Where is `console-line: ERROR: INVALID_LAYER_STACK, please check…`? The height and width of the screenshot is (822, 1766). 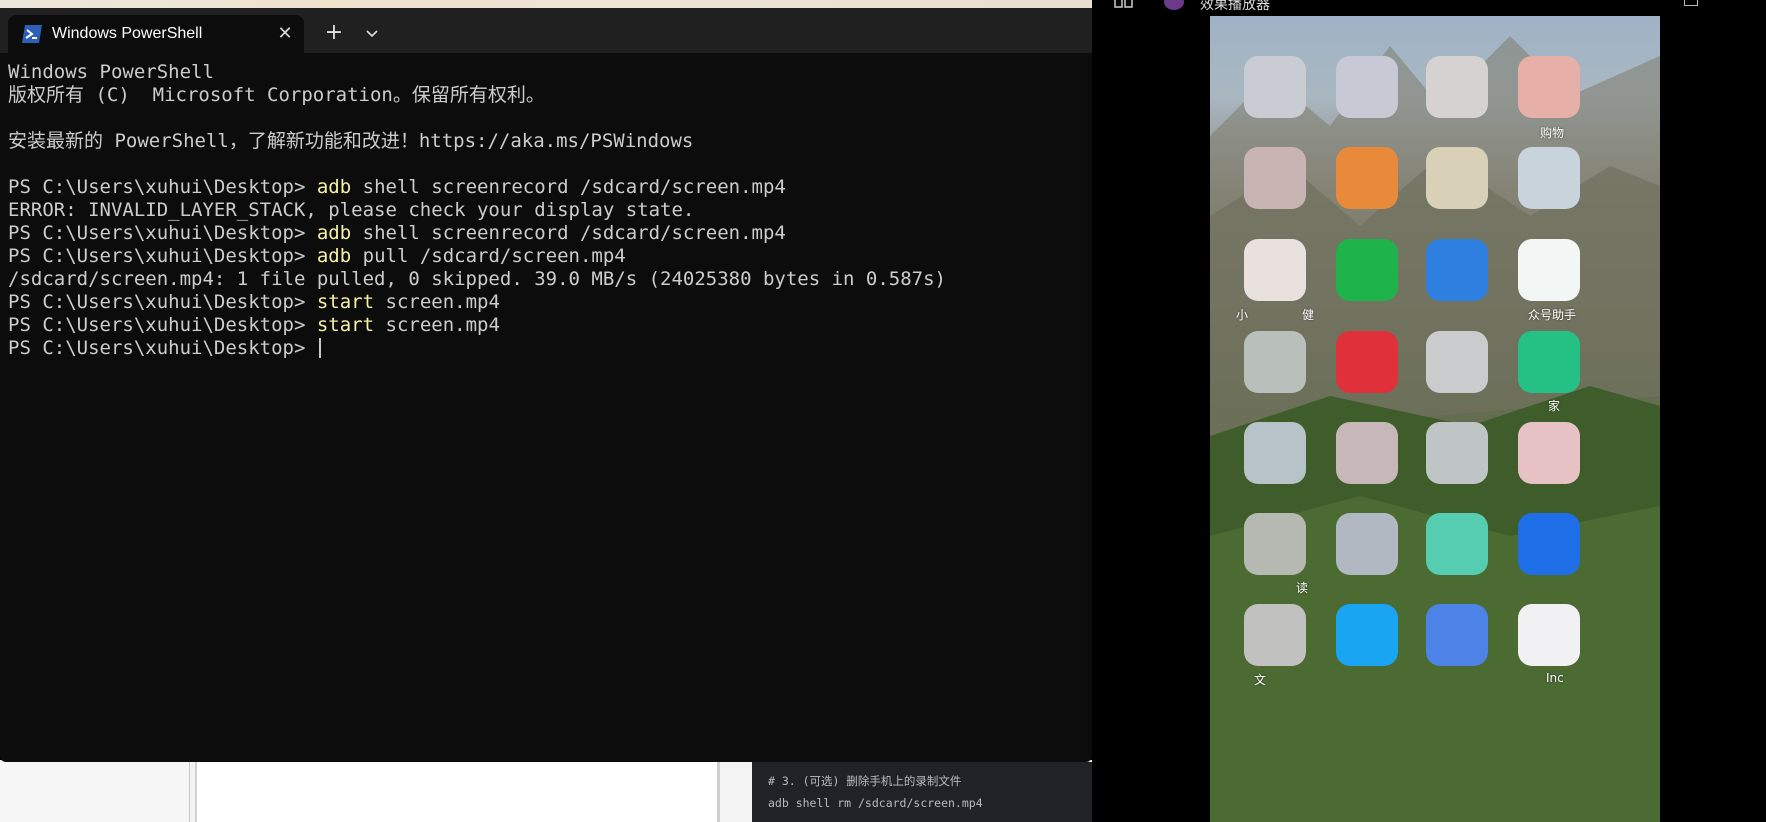
console-line: ERROR: INVALID_LAYER_STACK, please check… is located at coordinates (548, 210).